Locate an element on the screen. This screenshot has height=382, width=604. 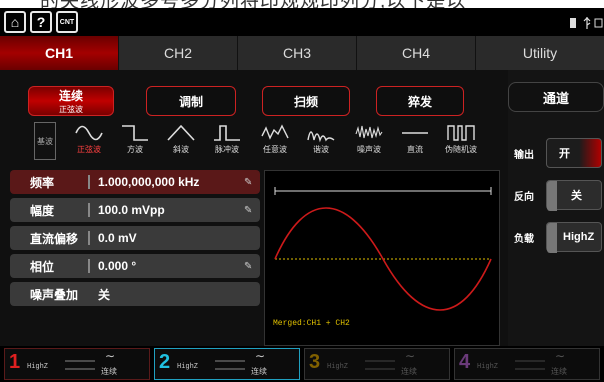
load-label: 负载 is located at coordinates (524, 239).